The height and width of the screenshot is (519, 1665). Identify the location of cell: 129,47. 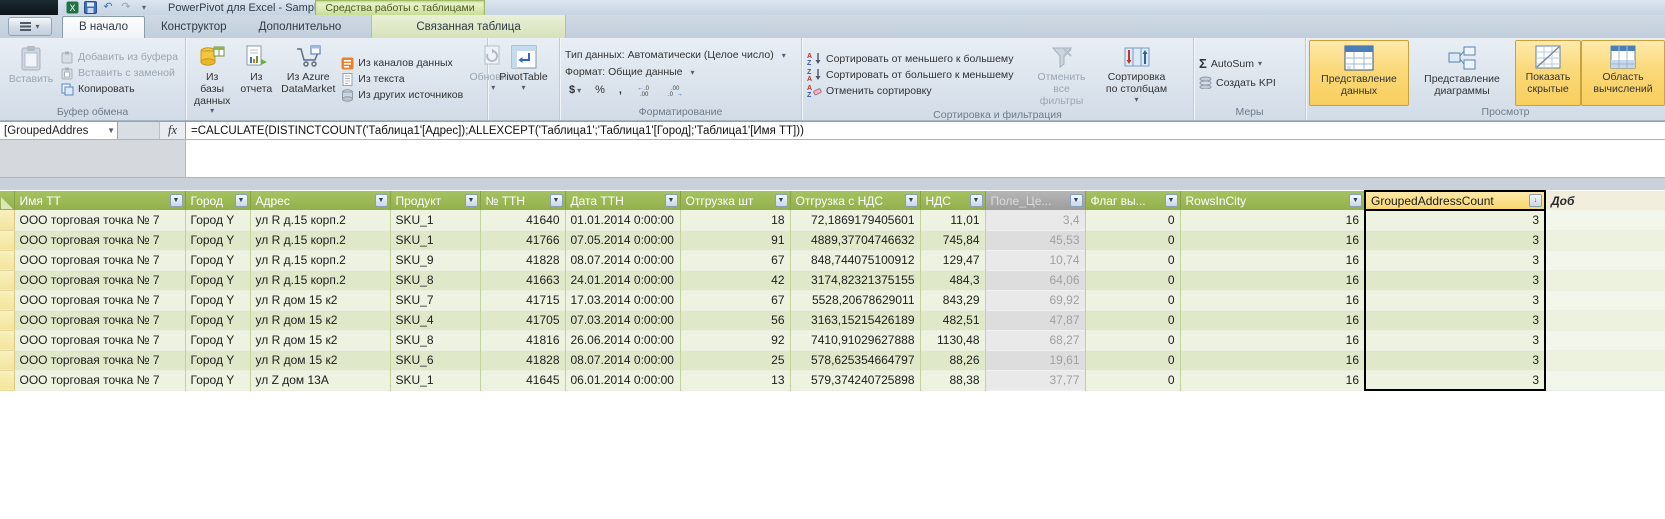
(953, 260).